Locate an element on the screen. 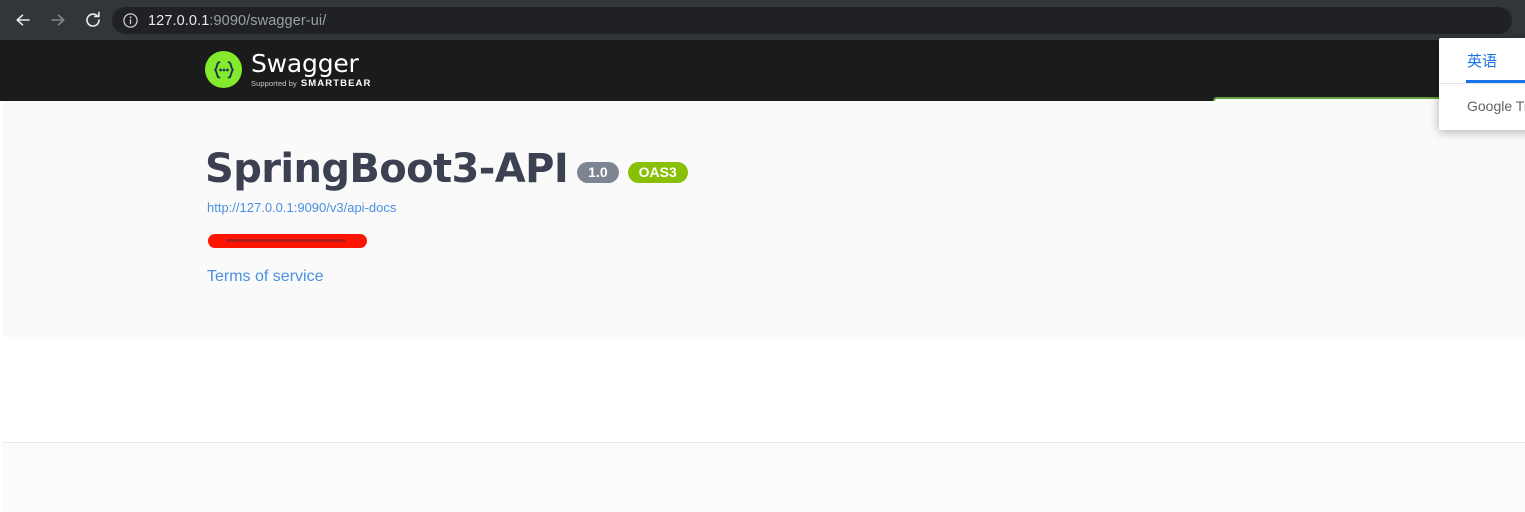  arrow-left-icon is located at coordinates (23, 20).